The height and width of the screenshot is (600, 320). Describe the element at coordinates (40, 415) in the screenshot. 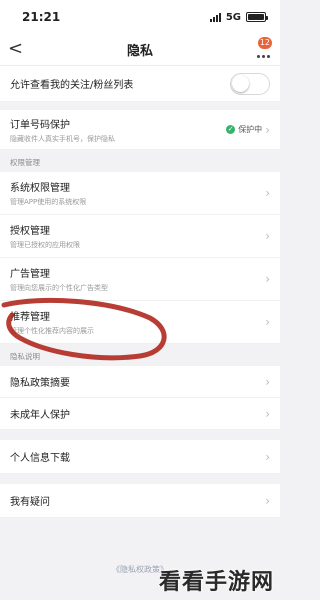

I see `privacy-label: 未成年人保护` at that location.